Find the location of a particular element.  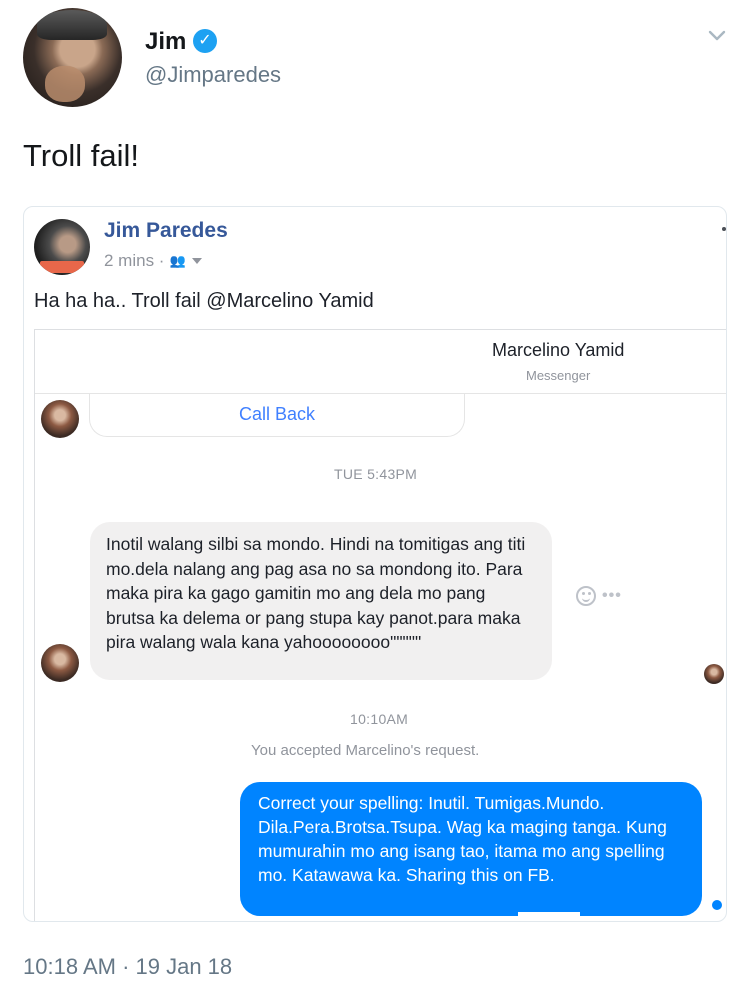

post-options-icon is located at coordinates (724, 229).